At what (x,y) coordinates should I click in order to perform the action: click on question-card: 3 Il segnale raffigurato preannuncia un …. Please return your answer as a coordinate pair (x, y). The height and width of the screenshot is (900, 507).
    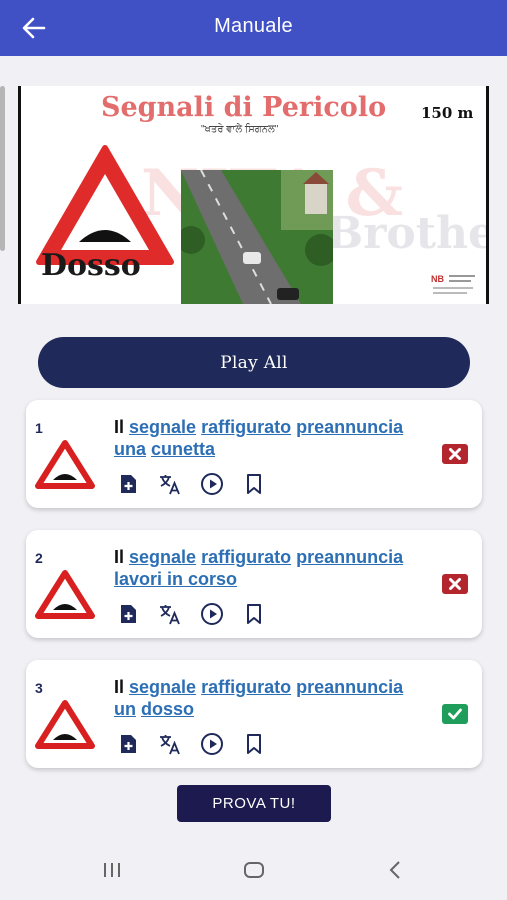
    Looking at the image, I should click on (254, 714).